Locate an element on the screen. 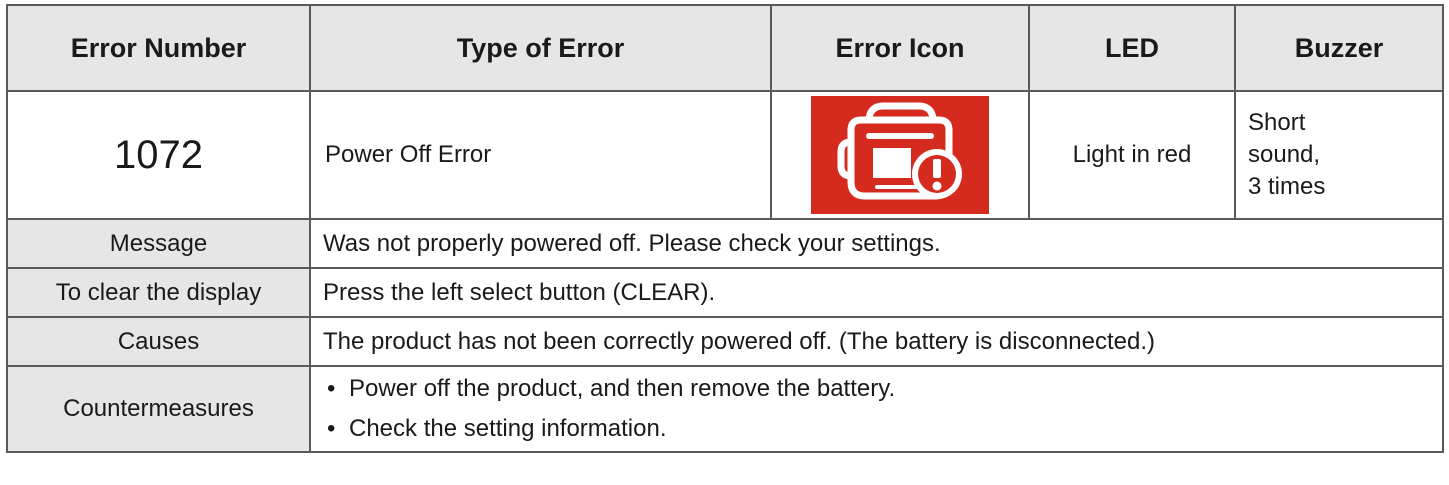 Image resolution: width=1449 pixels, height=485 pixels. led-status: Light in red is located at coordinates (1132, 155).